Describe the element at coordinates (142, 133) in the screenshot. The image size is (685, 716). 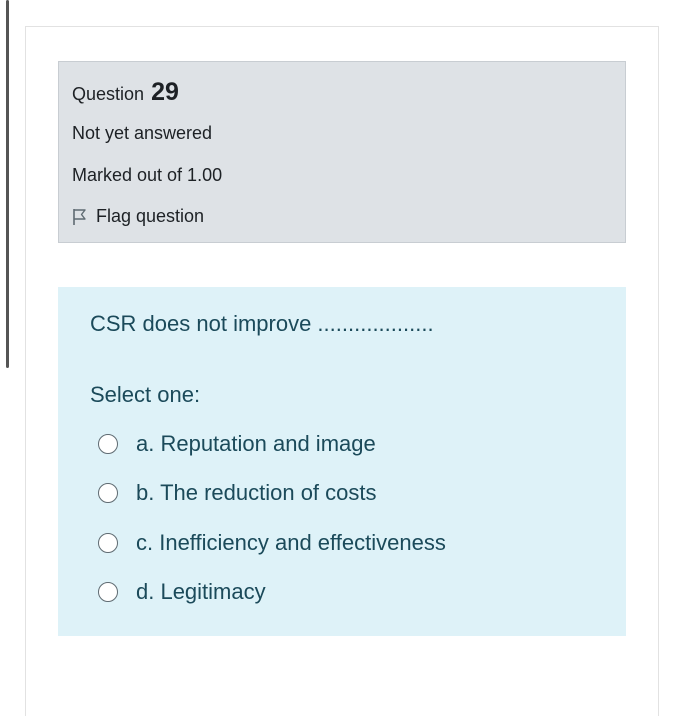
I see `question-state: Not yet answered` at that location.